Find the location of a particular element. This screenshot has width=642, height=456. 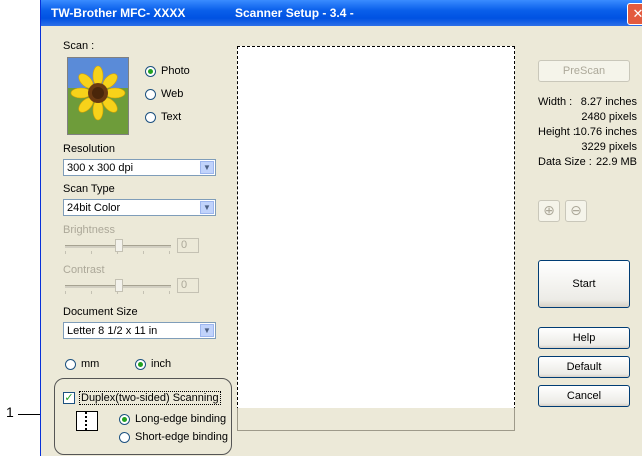

zoom-out-icon: ⊖ is located at coordinates (576, 211).